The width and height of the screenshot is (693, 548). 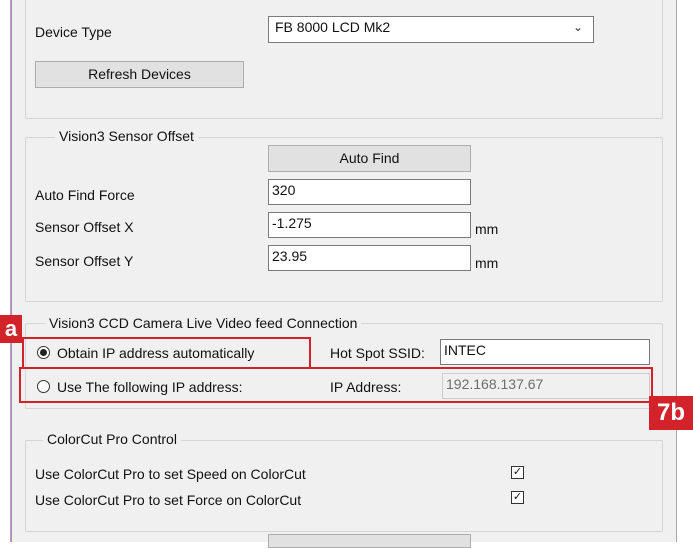 I want to click on hot-spot-ssid-label: Hot Spot SSID:, so click(x=377, y=353).